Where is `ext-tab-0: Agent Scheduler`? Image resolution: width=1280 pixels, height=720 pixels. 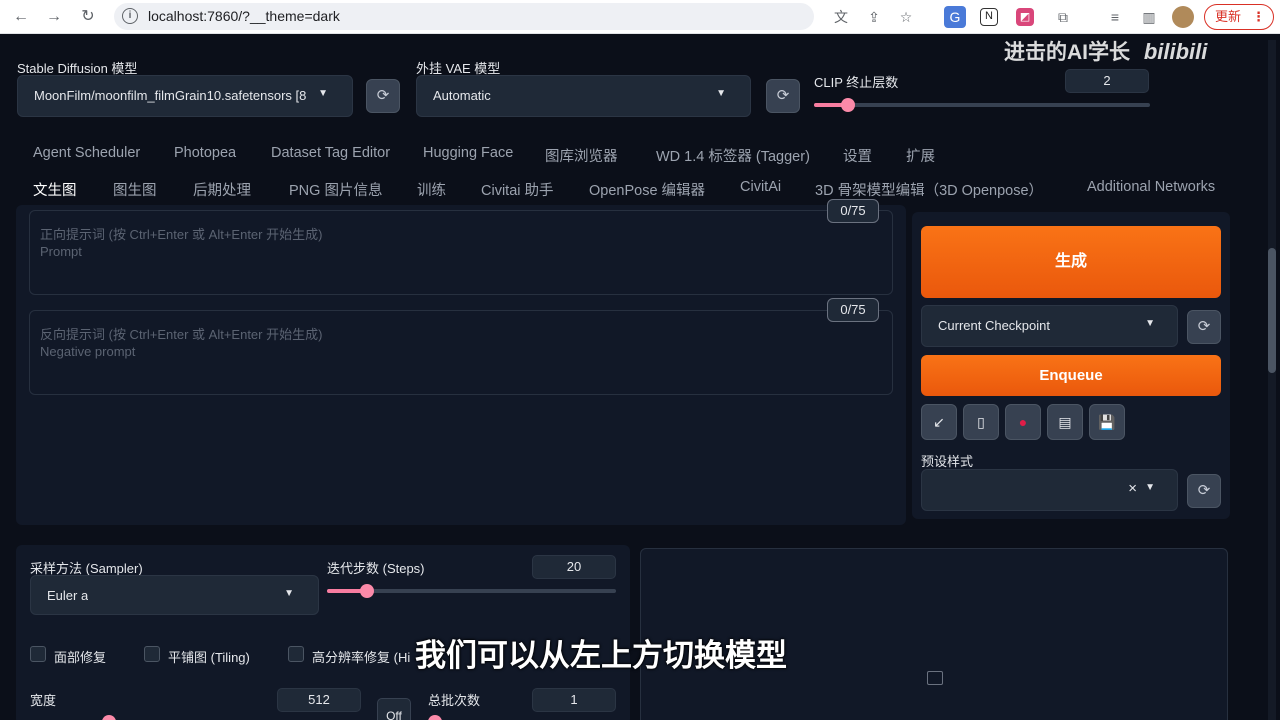
ext-tab-0: Agent Scheduler is located at coordinates (86, 153).